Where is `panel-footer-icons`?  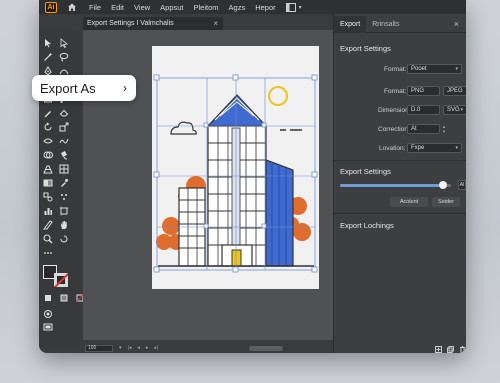
panel-footer-icons is located at coordinates (450, 346).